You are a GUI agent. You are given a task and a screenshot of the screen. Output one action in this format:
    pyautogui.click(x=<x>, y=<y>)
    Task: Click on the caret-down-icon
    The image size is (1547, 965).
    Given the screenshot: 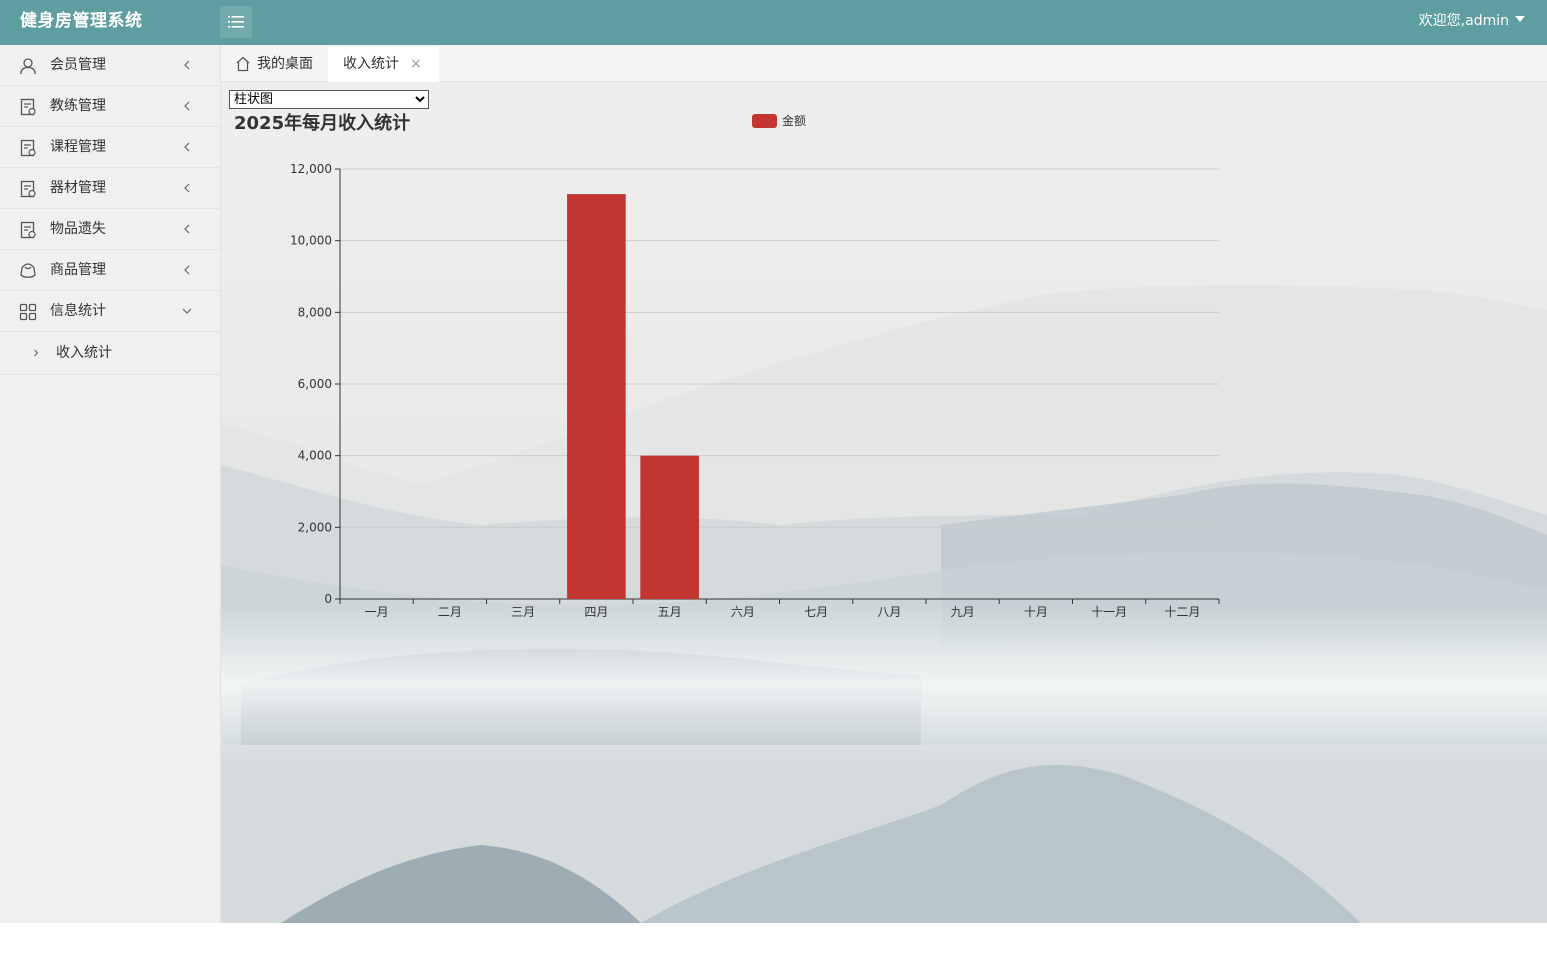 What is the action you would take?
    pyautogui.click(x=1520, y=19)
    